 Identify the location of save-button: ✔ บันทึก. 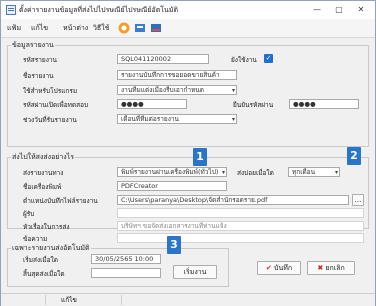
(279, 268).